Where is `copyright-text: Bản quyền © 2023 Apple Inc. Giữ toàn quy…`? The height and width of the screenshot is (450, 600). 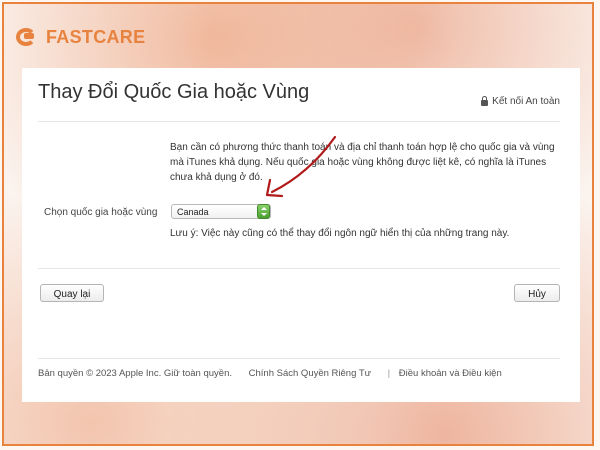 copyright-text: Bản quyền © 2023 Apple Inc. Giữ toàn quy… is located at coordinates (135, 373).